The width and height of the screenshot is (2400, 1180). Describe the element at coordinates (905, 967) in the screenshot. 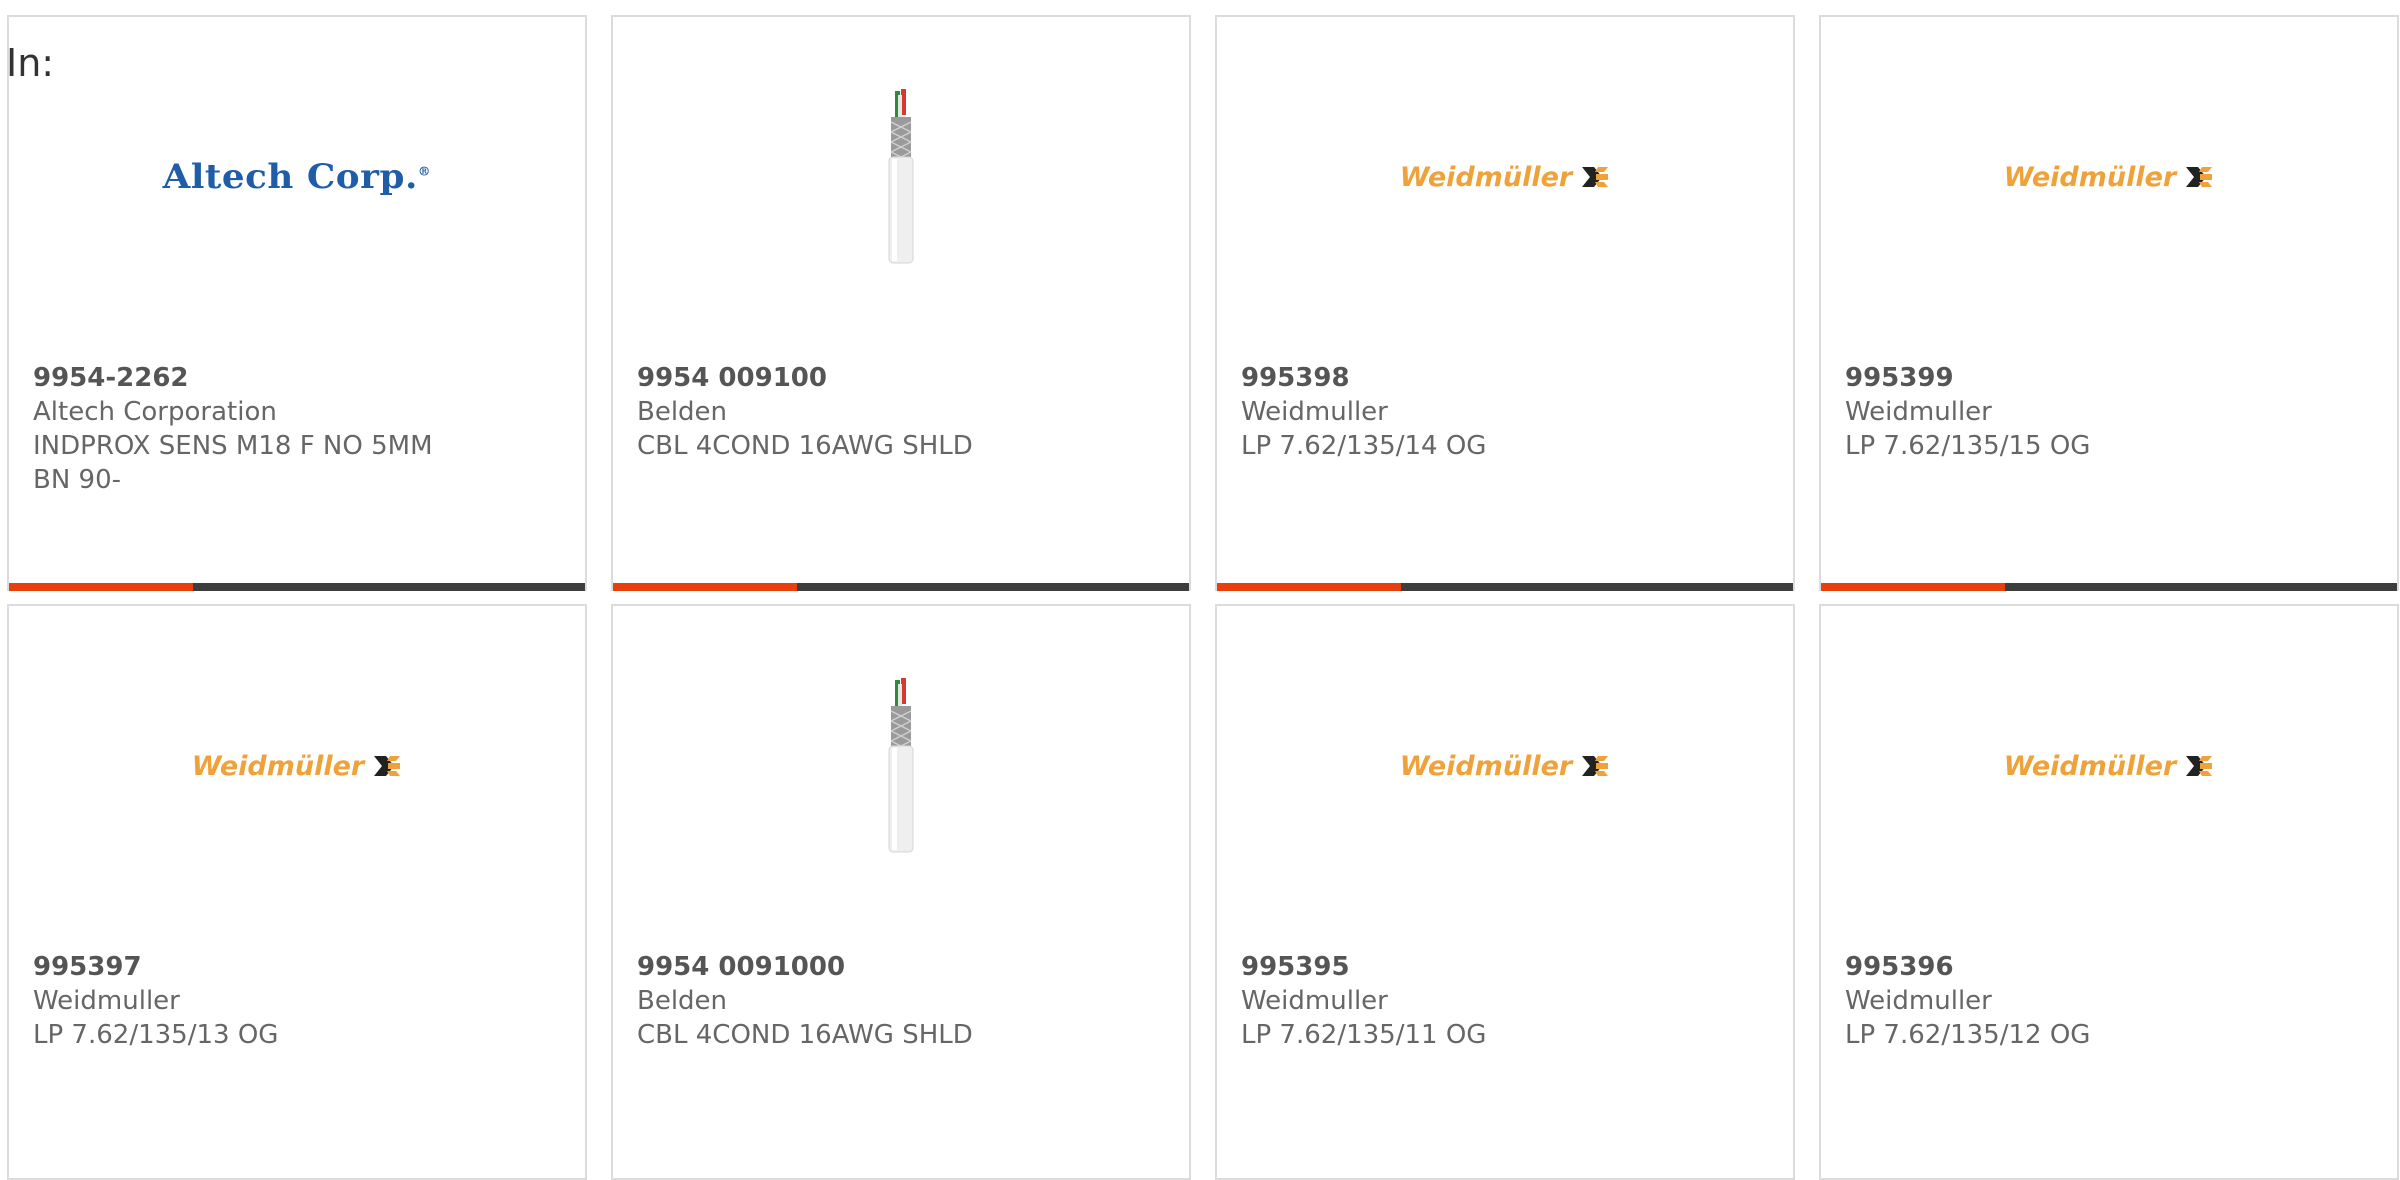

I see `part-number: 9954 0091000` at that location.